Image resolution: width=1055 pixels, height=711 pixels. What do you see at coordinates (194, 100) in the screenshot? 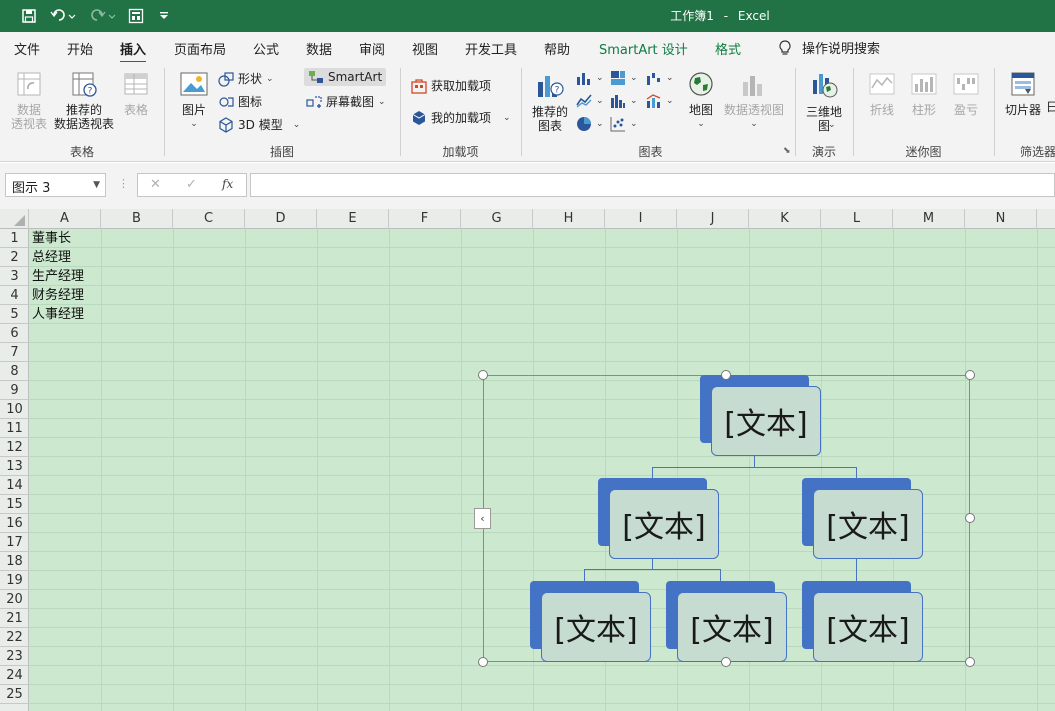
I see `pictures-button: 图片 ⌄` at bounding box center [194, 100].